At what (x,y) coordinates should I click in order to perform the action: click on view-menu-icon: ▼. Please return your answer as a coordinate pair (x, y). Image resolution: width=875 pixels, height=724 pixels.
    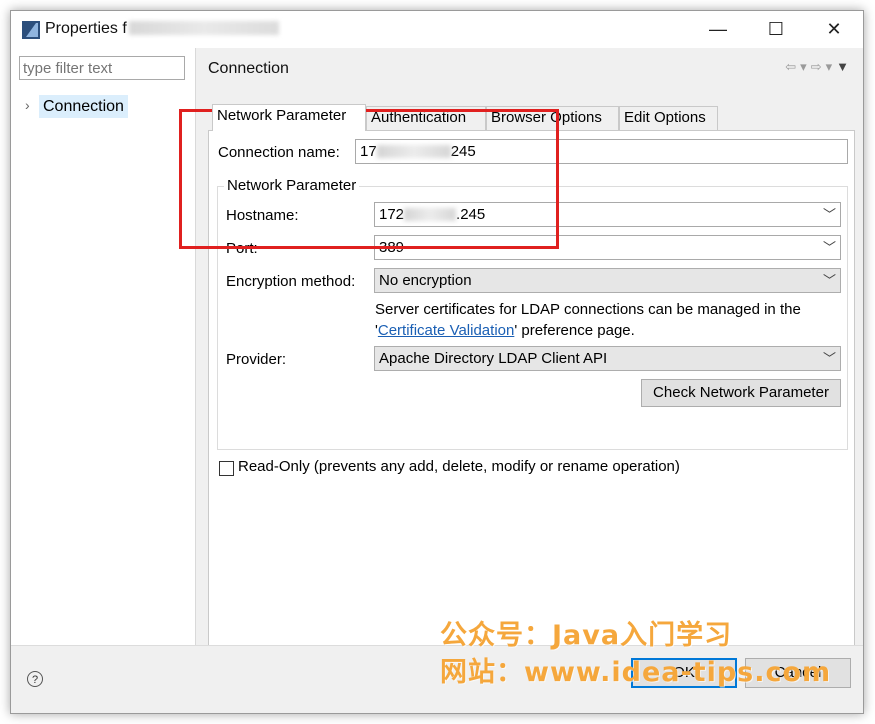
    Looking at the image, I should click on (844, 66).